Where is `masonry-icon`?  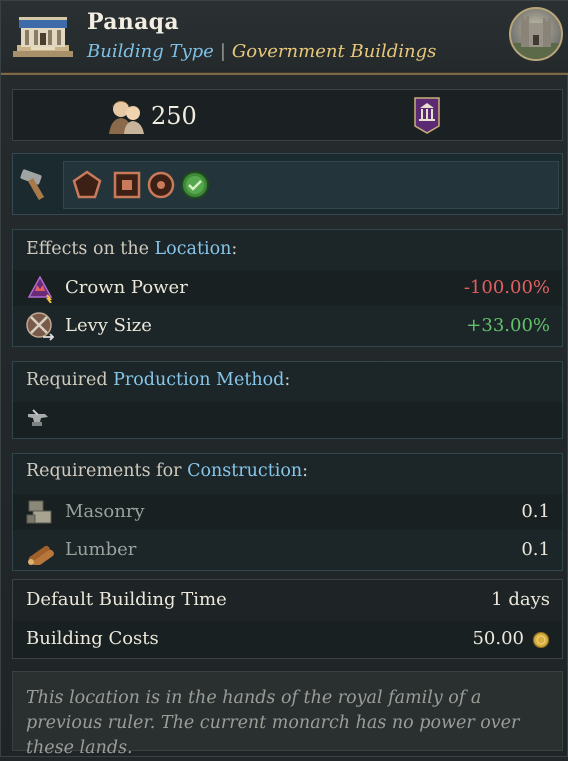 masonry-icon is located at coordinates (39, 512).